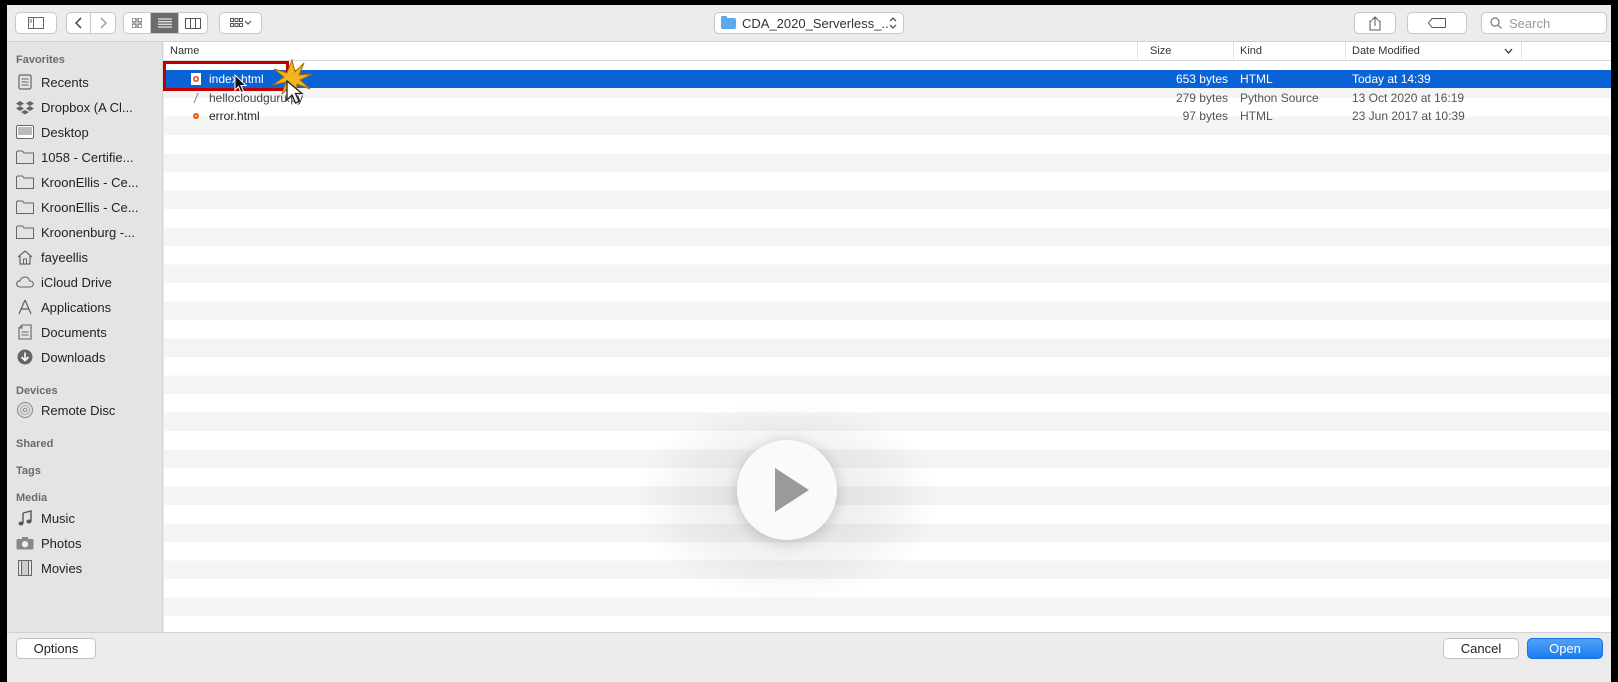 This screenshot has height=682, width=1618. I want to click on forward-button, so click(103, 23).